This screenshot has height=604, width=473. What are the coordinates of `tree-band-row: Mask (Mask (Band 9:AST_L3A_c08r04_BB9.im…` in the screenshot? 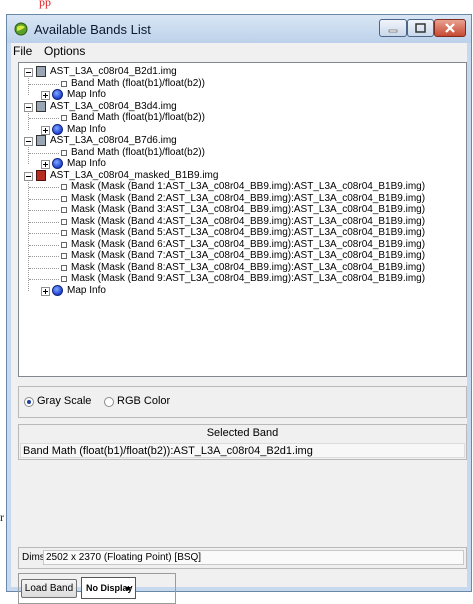 It's located at (239, 279).